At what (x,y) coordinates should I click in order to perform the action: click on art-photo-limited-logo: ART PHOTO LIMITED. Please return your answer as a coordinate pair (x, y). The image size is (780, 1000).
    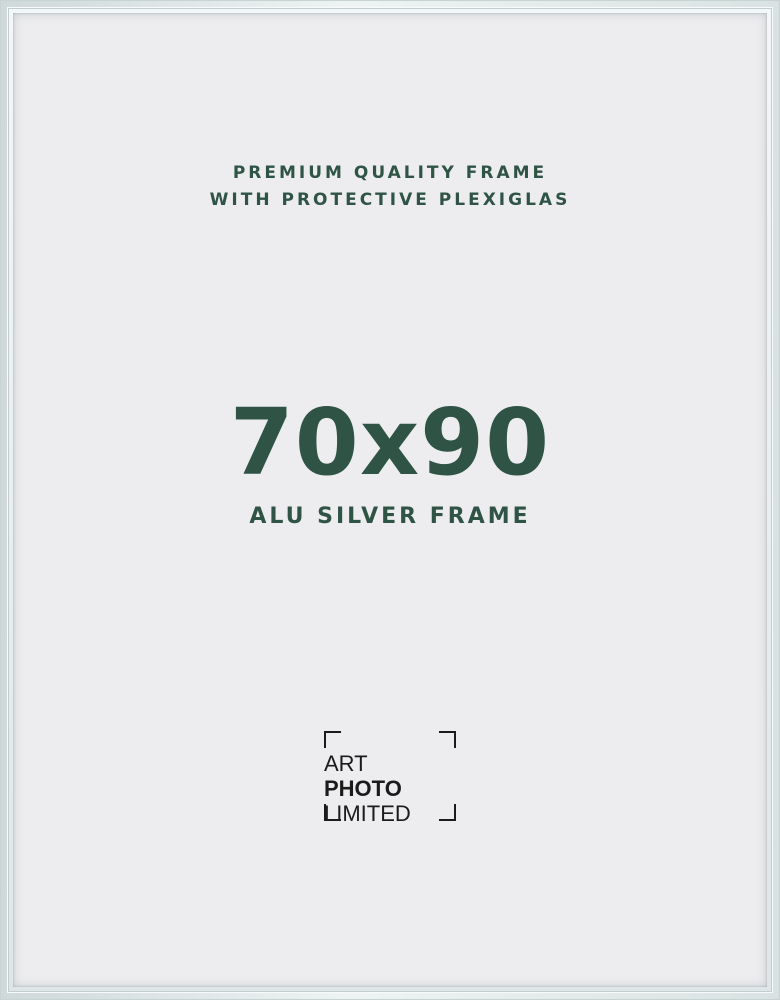
    Looking at the image, I should click on (390, 778).